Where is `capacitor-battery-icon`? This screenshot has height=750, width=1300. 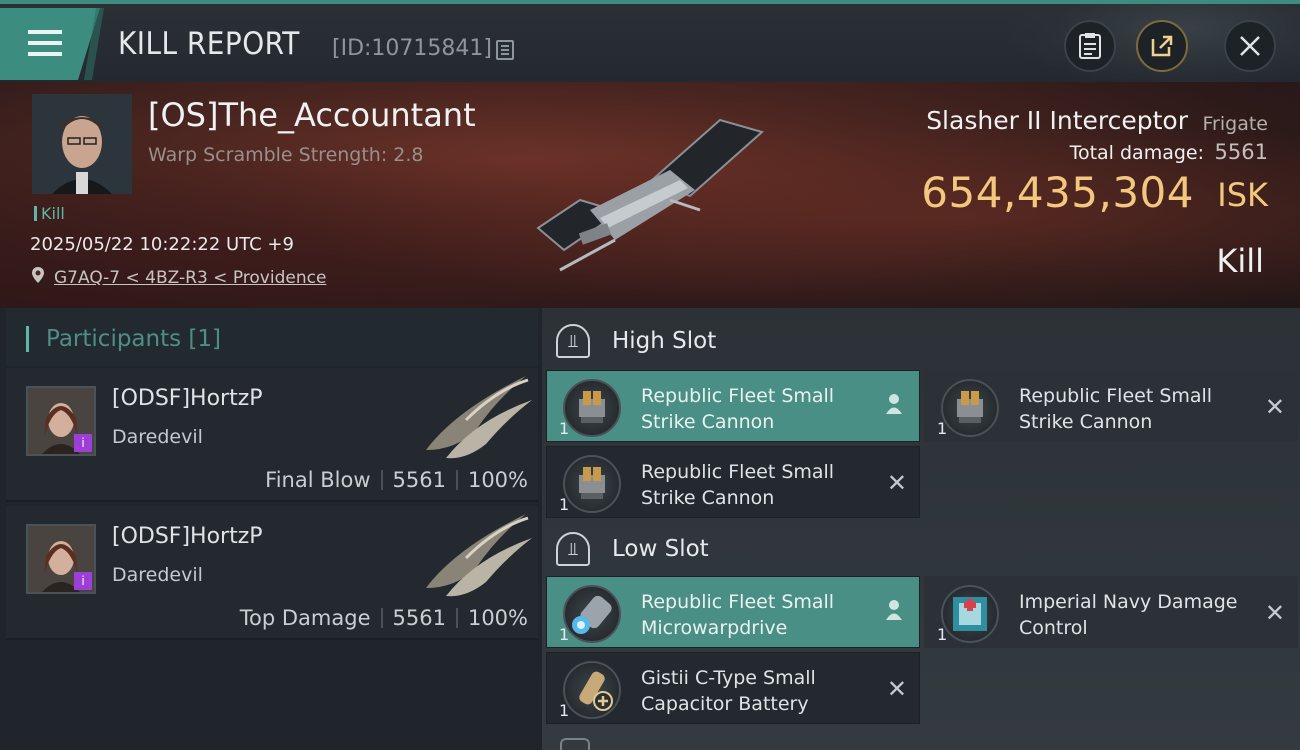 capacitor-battery-icon is located at coordinates (592, 690).